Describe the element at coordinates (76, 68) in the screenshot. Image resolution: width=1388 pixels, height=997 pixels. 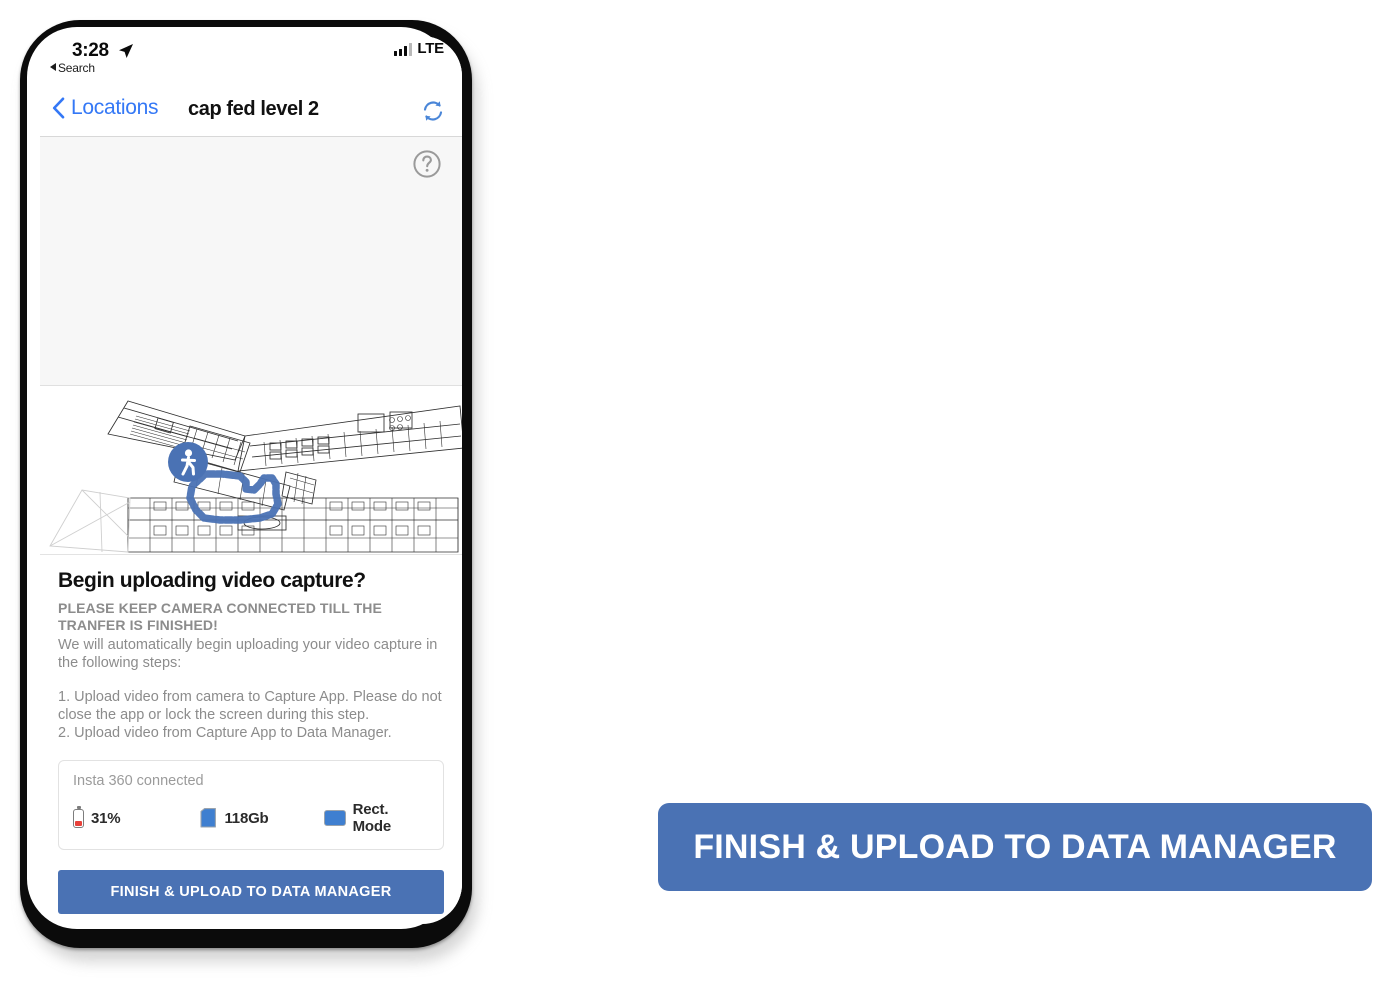
I see `back-to-app-label: Search` at that location.